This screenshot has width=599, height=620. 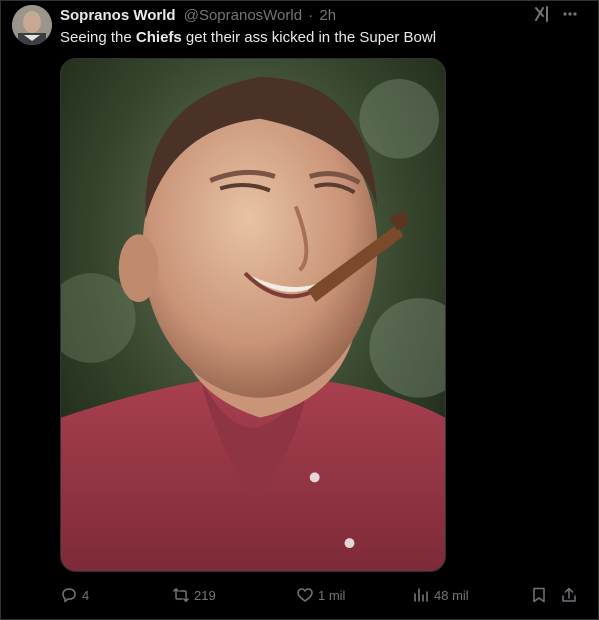 I want to click on bookmark-icon, so click(x=539, y=595).